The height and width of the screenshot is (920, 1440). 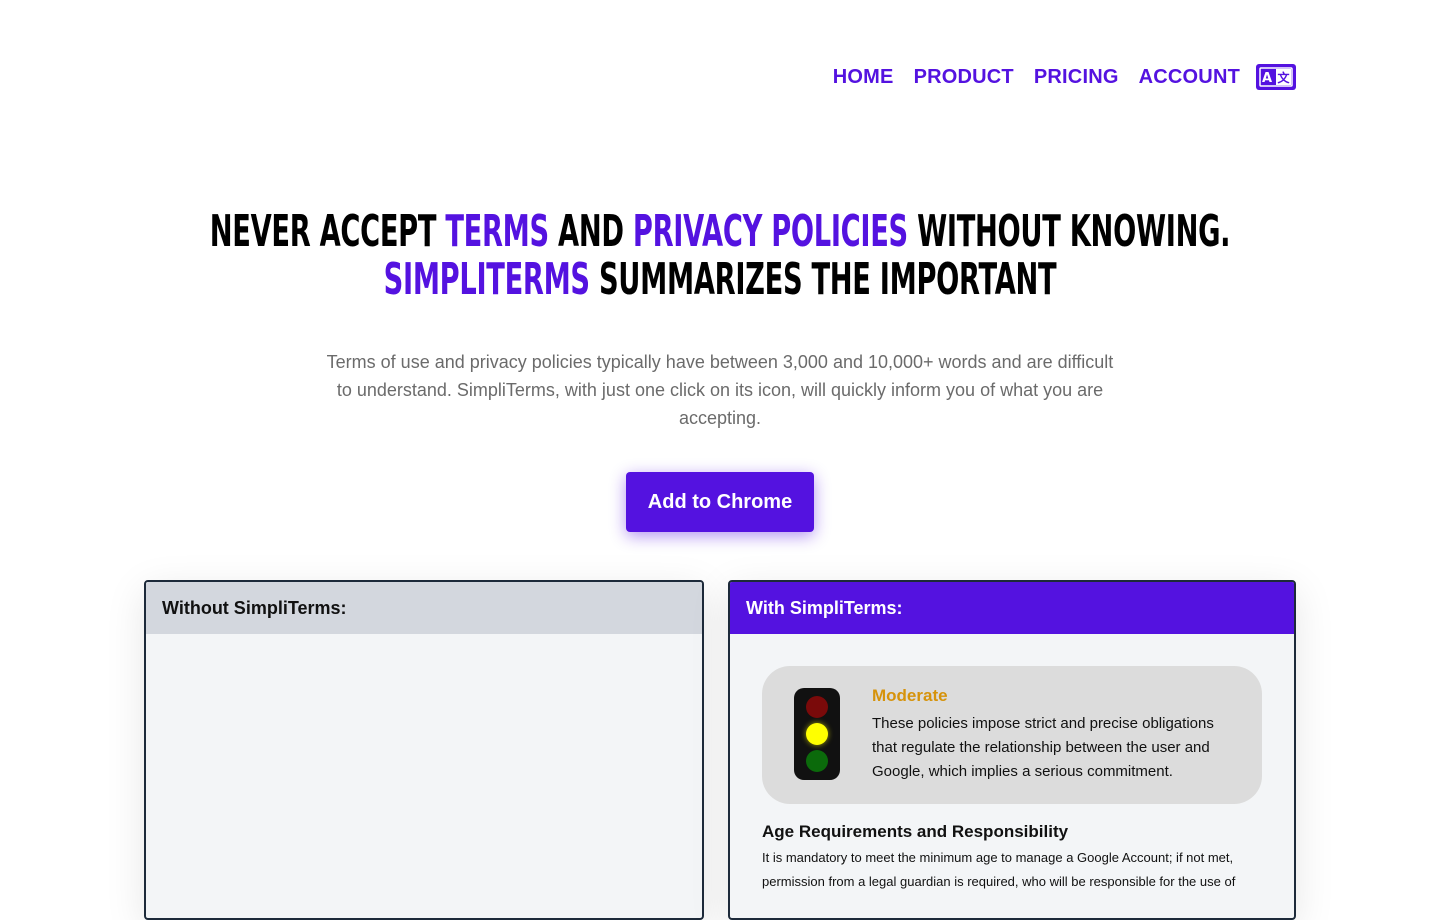 What do you see at coordinates (863, 77) in the screenshot?
I see `nav-home: HOME` at bounding box center [863, 77].